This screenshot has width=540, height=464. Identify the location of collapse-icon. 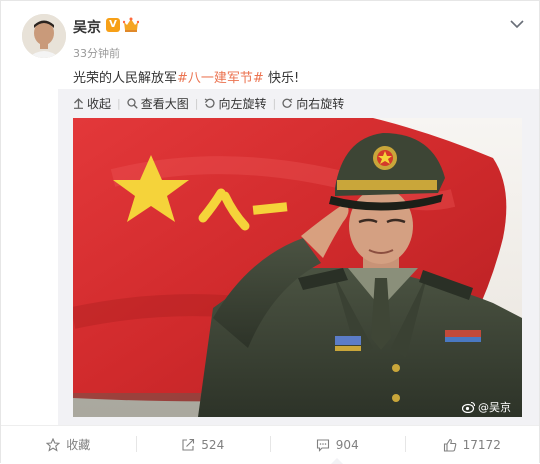
(78, 103).